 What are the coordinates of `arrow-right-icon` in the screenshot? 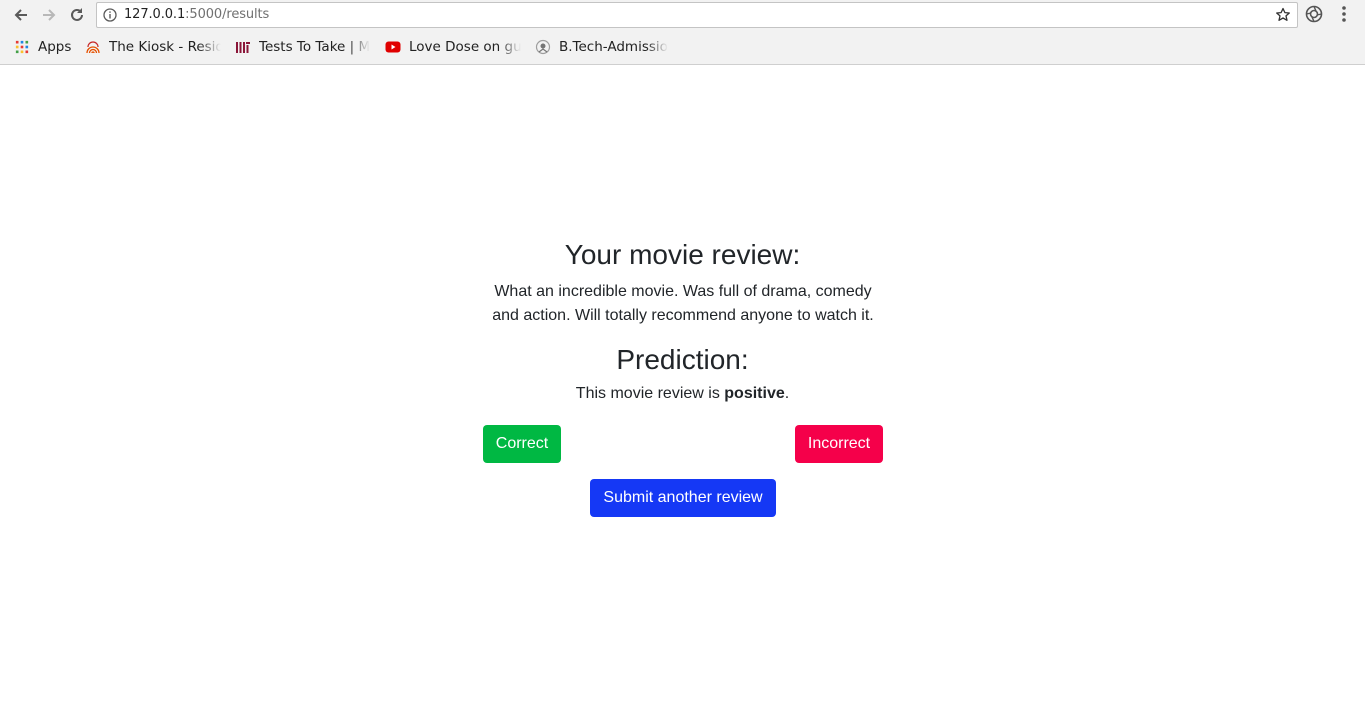 It's located at (49, 15).